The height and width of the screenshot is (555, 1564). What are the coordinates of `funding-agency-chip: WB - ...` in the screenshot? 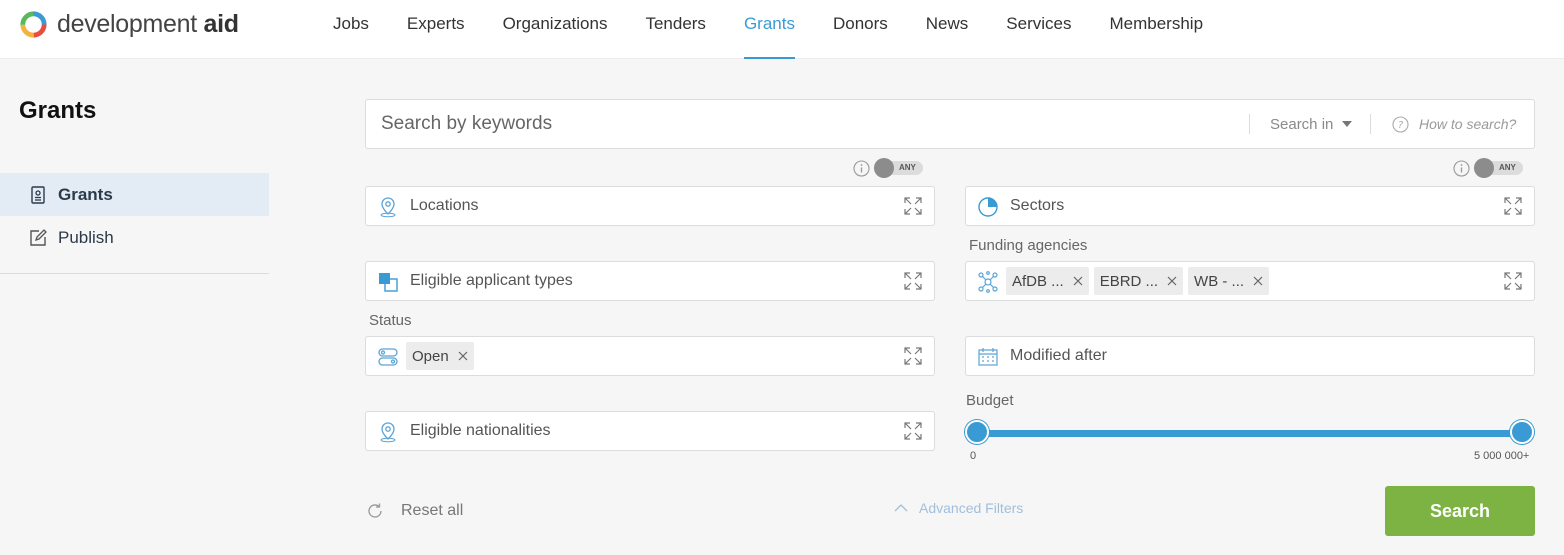 It's located at (1229, 281).